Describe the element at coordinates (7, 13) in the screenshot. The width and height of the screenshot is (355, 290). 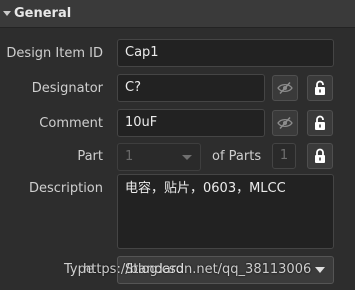
I see `collapse-arrow-icon` at that location.